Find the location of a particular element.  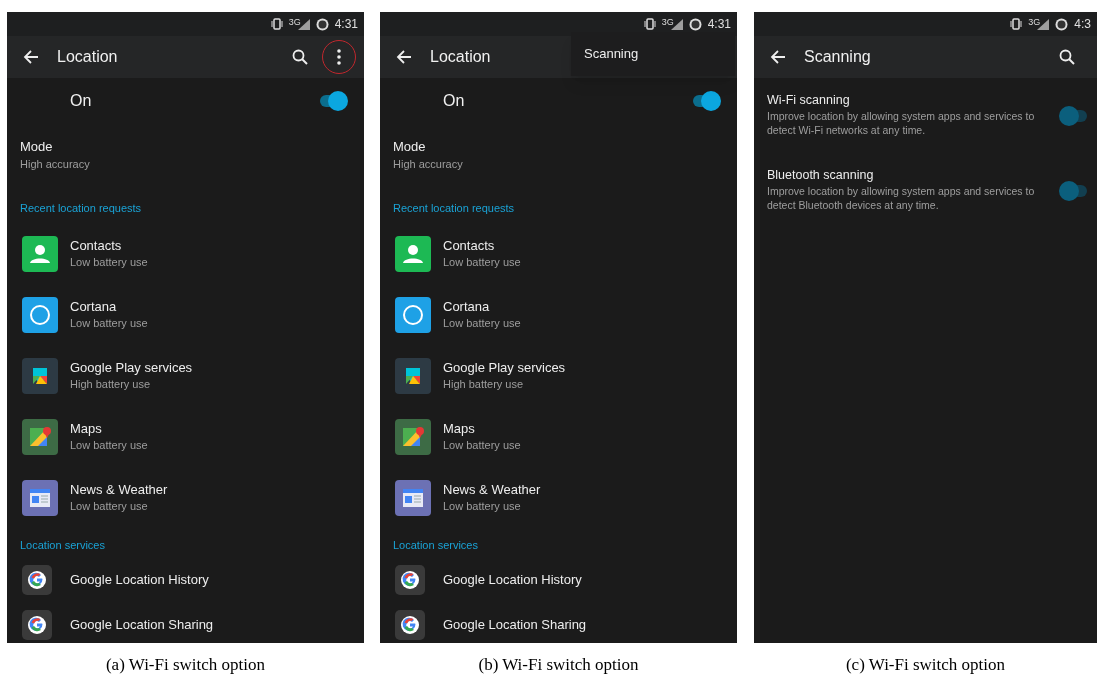

more-options-icon is located at coordinates (339, 57).